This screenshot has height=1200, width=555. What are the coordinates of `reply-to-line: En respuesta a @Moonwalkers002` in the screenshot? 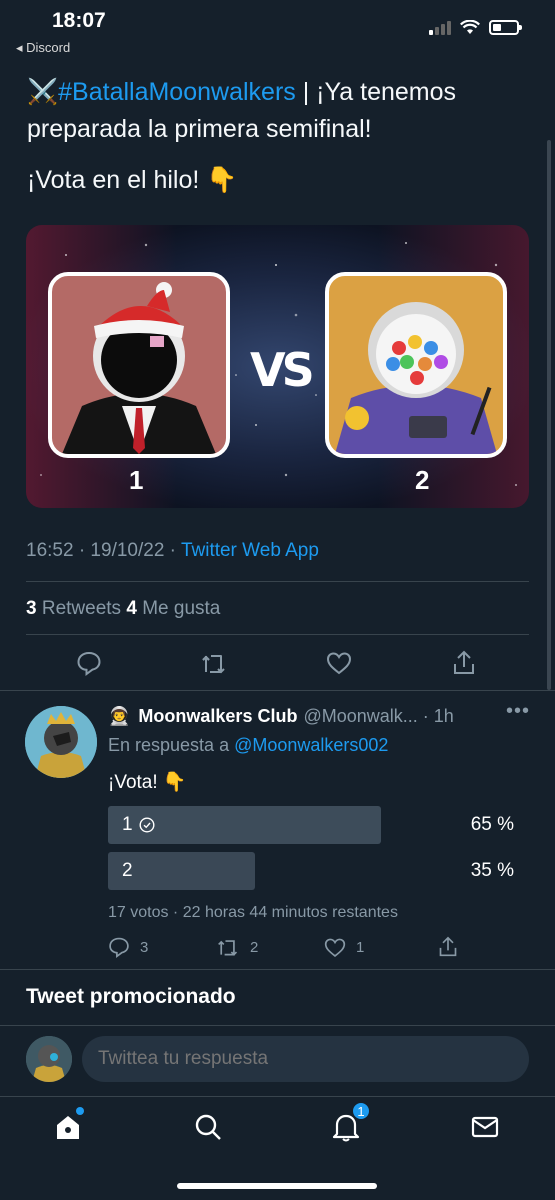 It's located at (248, 745).